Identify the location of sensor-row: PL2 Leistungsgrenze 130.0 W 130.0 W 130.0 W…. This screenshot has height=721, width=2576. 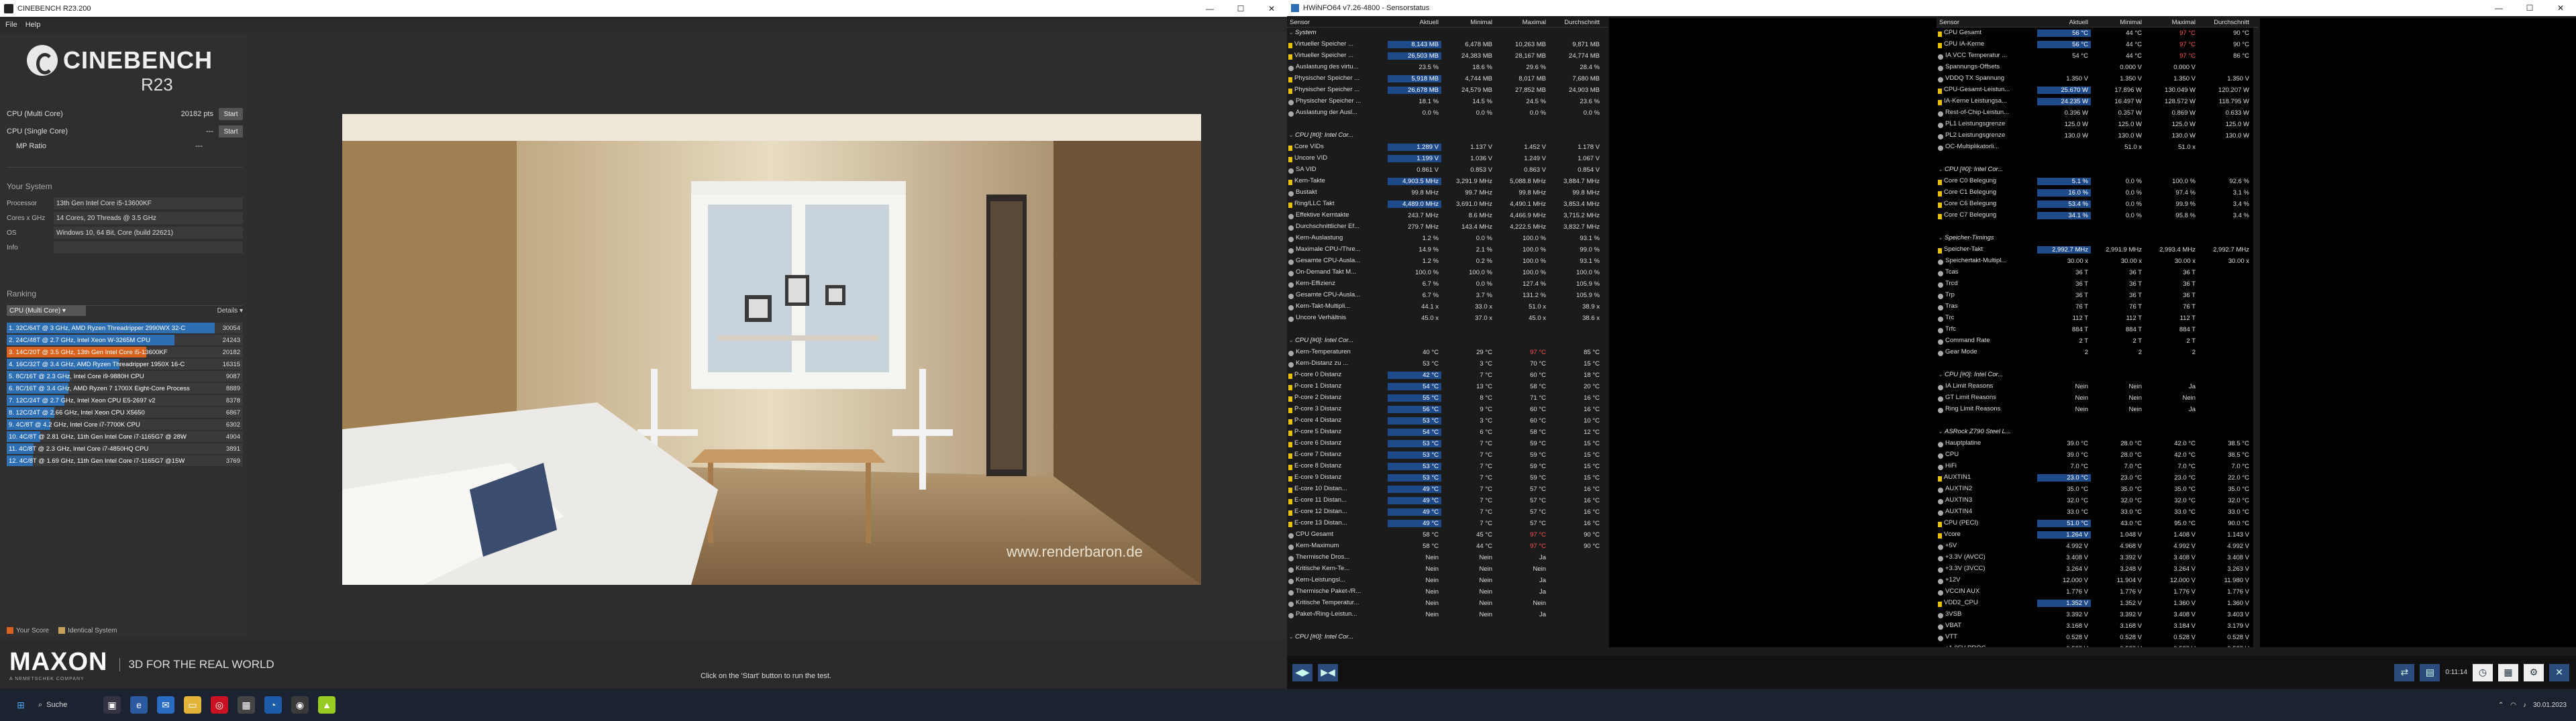
(2098, 136).